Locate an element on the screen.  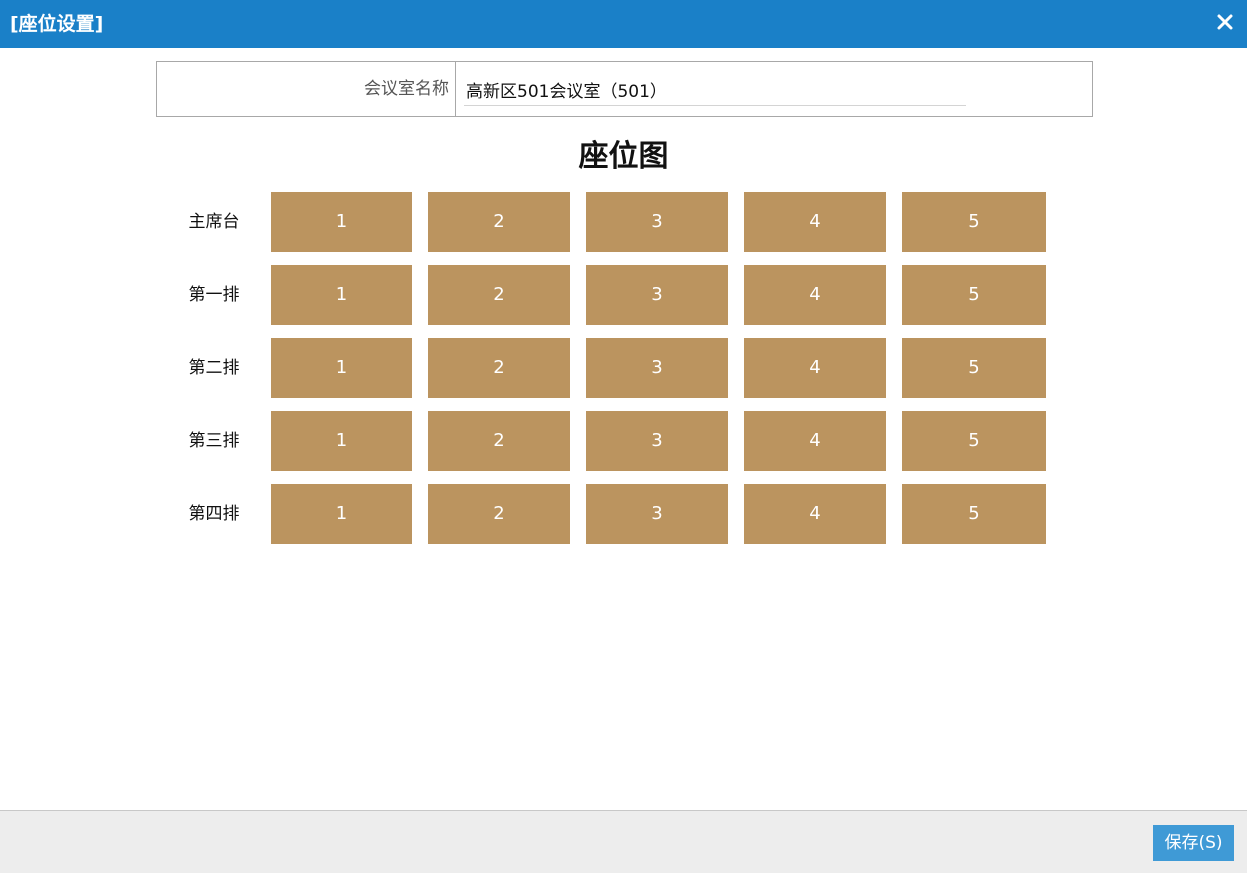
seat-map-title: 座位图 is located at coordinates (623, 156).